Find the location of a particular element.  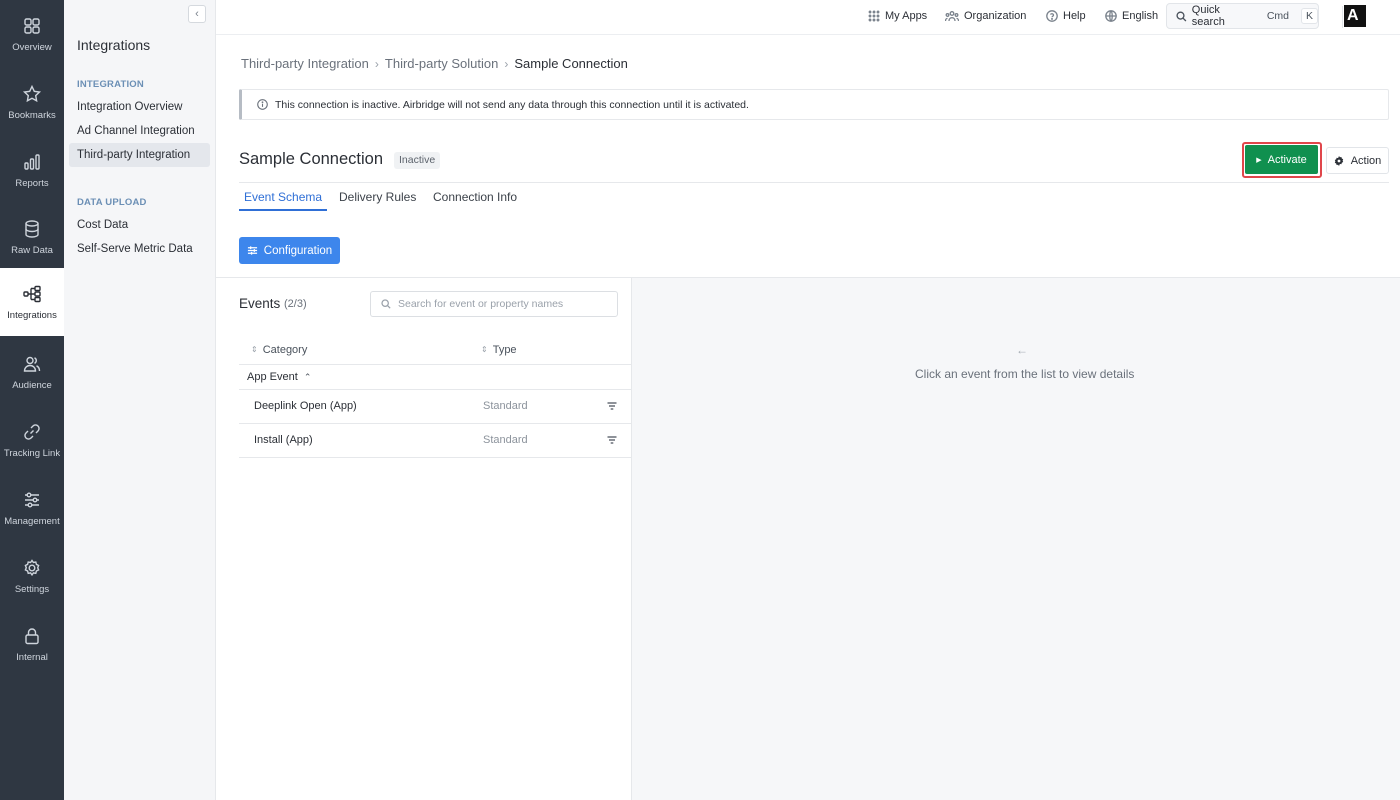

rail-label: Internal is located at coordinates (32, 657).